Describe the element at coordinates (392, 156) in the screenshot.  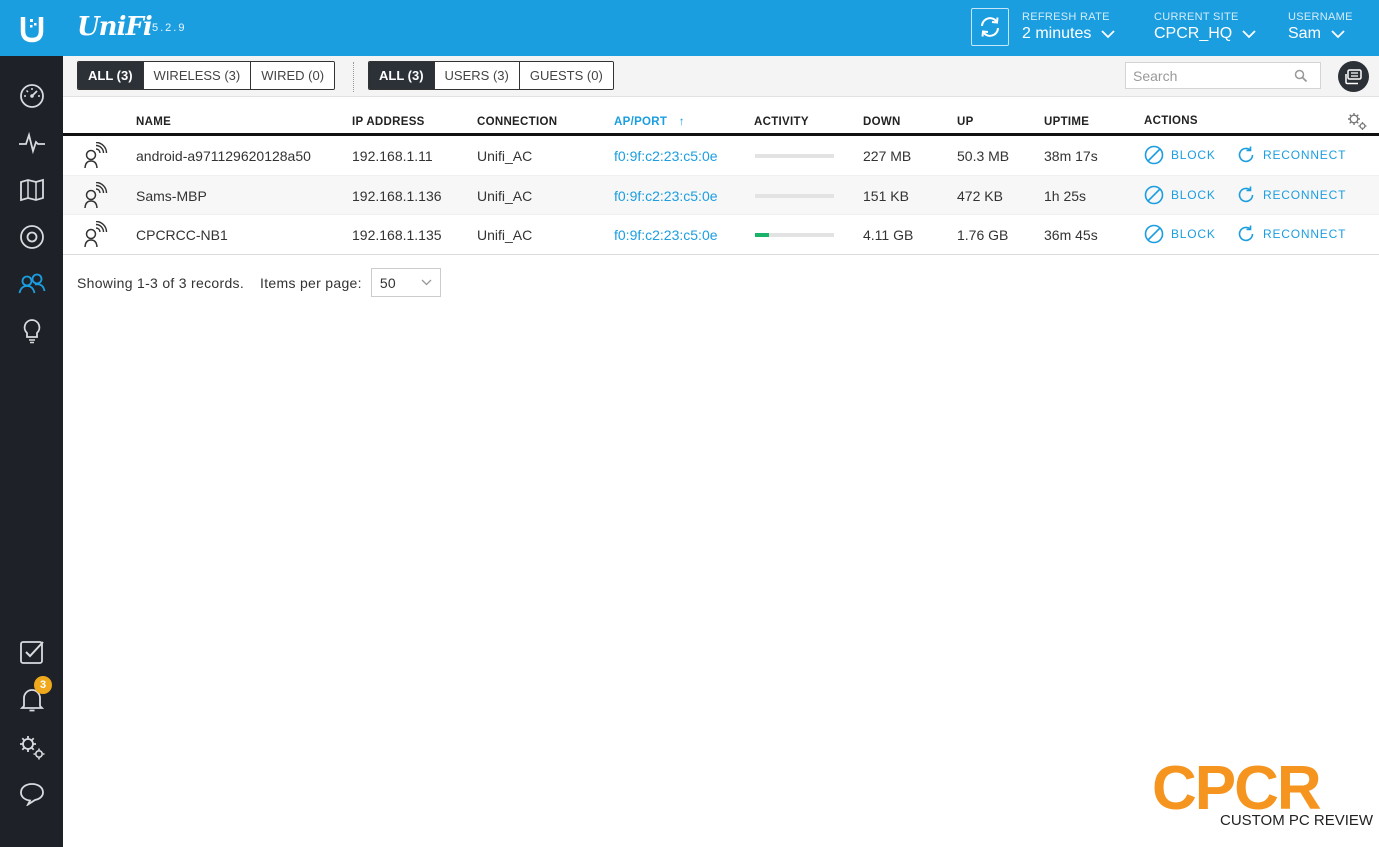
I see `client-ip: 192.168.1.11` at that location.